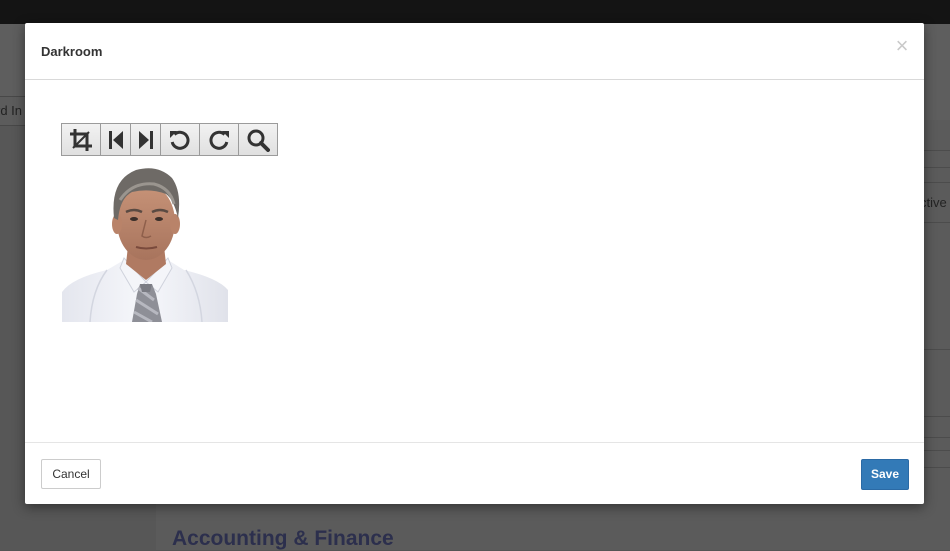 The height and width of the screenshot is (551, 950). Describe the element at coordinates (475, 12) in the screenshot. I see `app-top-bar` at that location.